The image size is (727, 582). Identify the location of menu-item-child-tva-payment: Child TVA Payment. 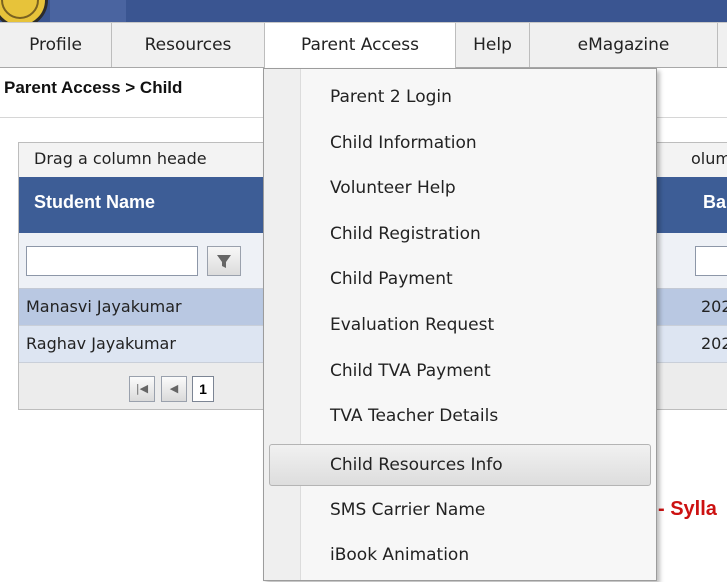
(460, 371).